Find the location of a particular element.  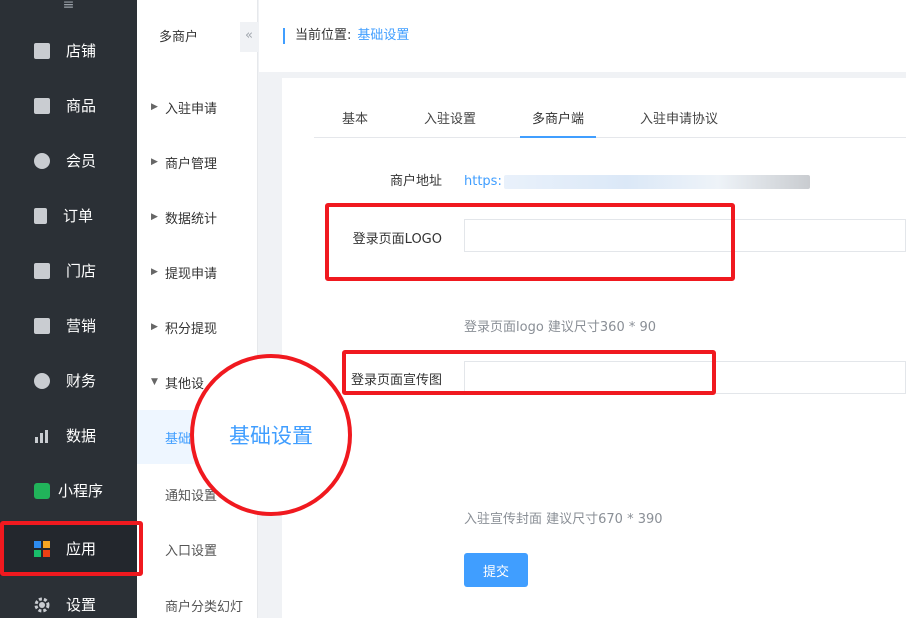

nav-item-label: 店铺 is located at coordinates (81, 51).